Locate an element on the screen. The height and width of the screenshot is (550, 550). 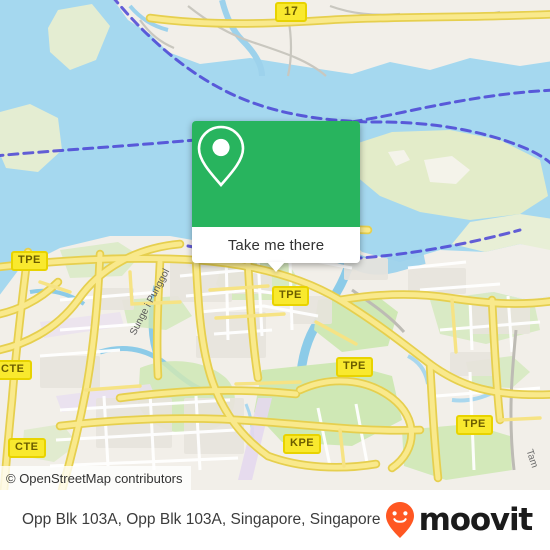
moovit-wordmark: moovit is located at coordinates (476, 519).